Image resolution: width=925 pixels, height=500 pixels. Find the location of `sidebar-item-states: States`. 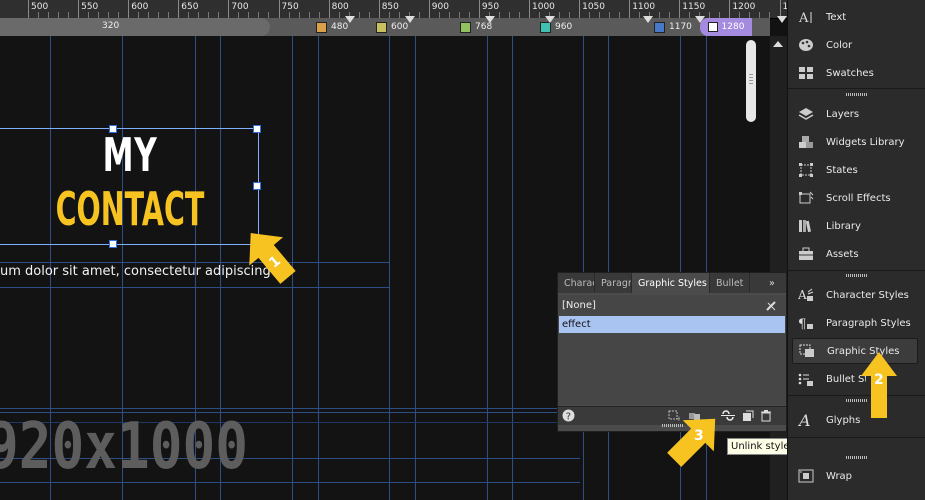

sidebar-item-states: States is located at coordinates (827, 170).